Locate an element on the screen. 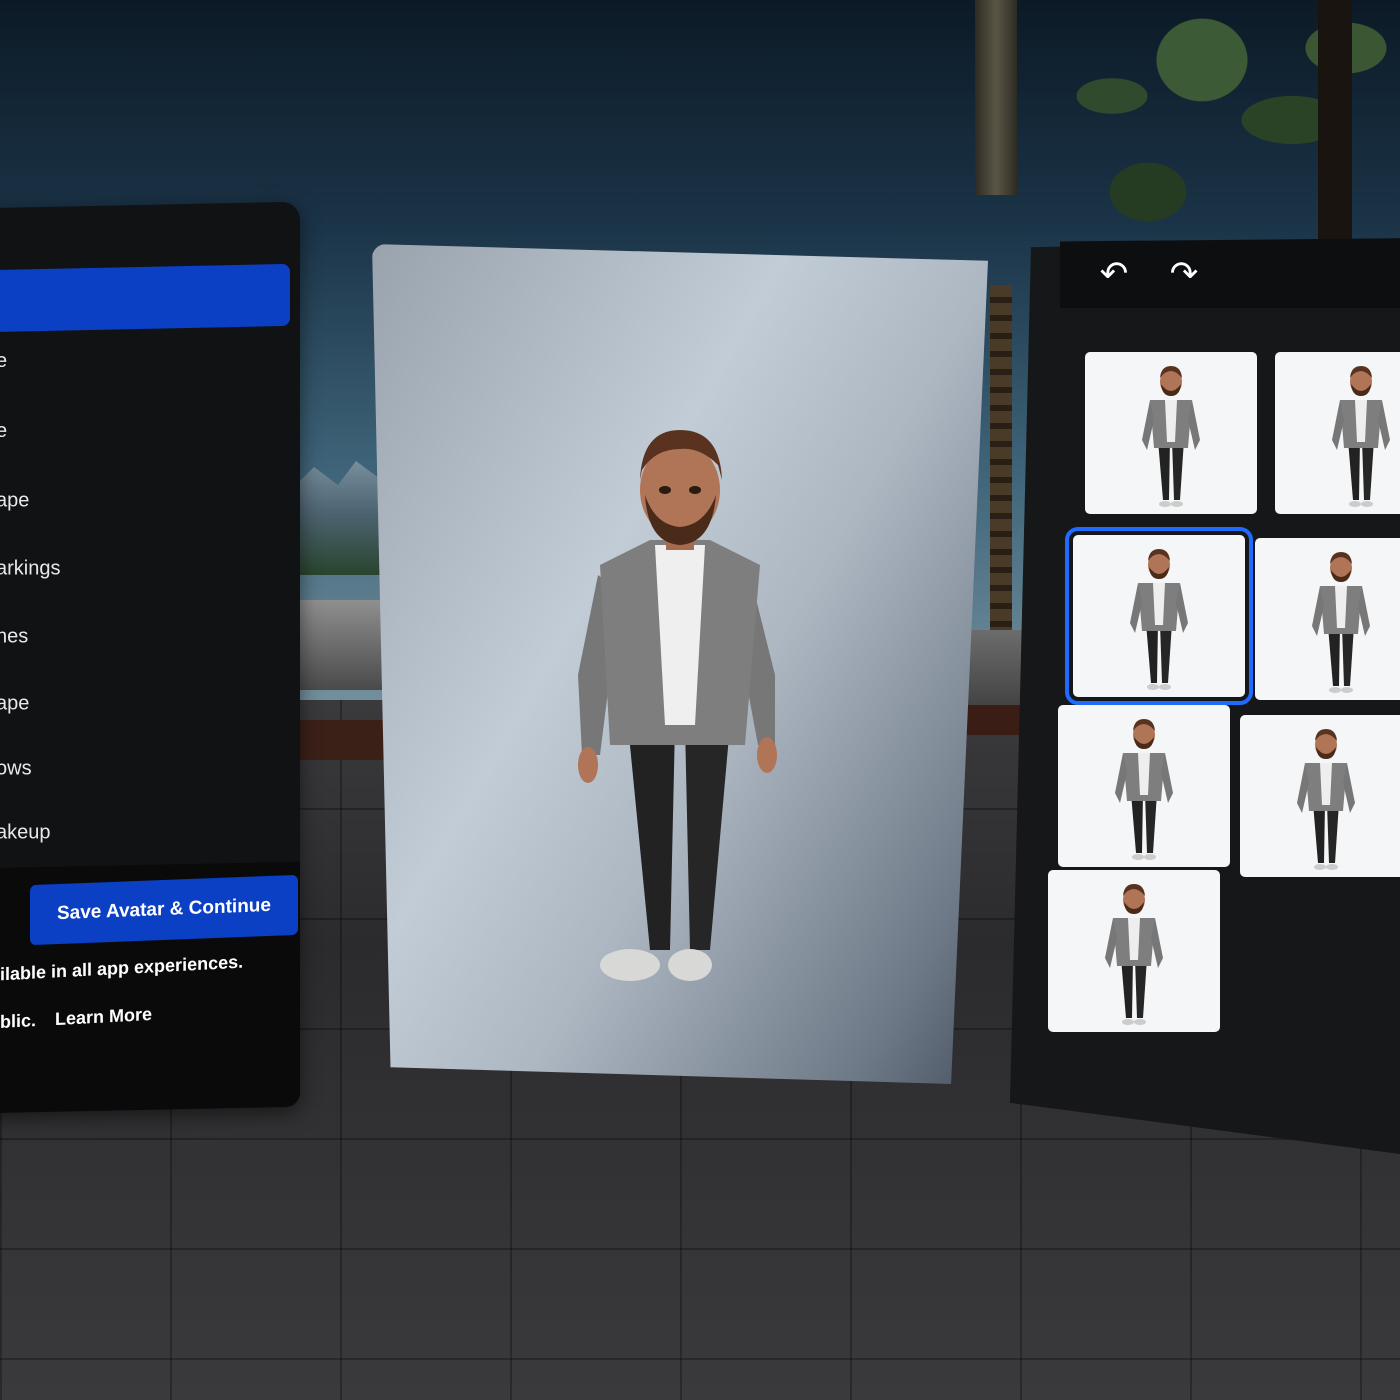  undo-icon: ↶ is located at coordinates (1114, 274).